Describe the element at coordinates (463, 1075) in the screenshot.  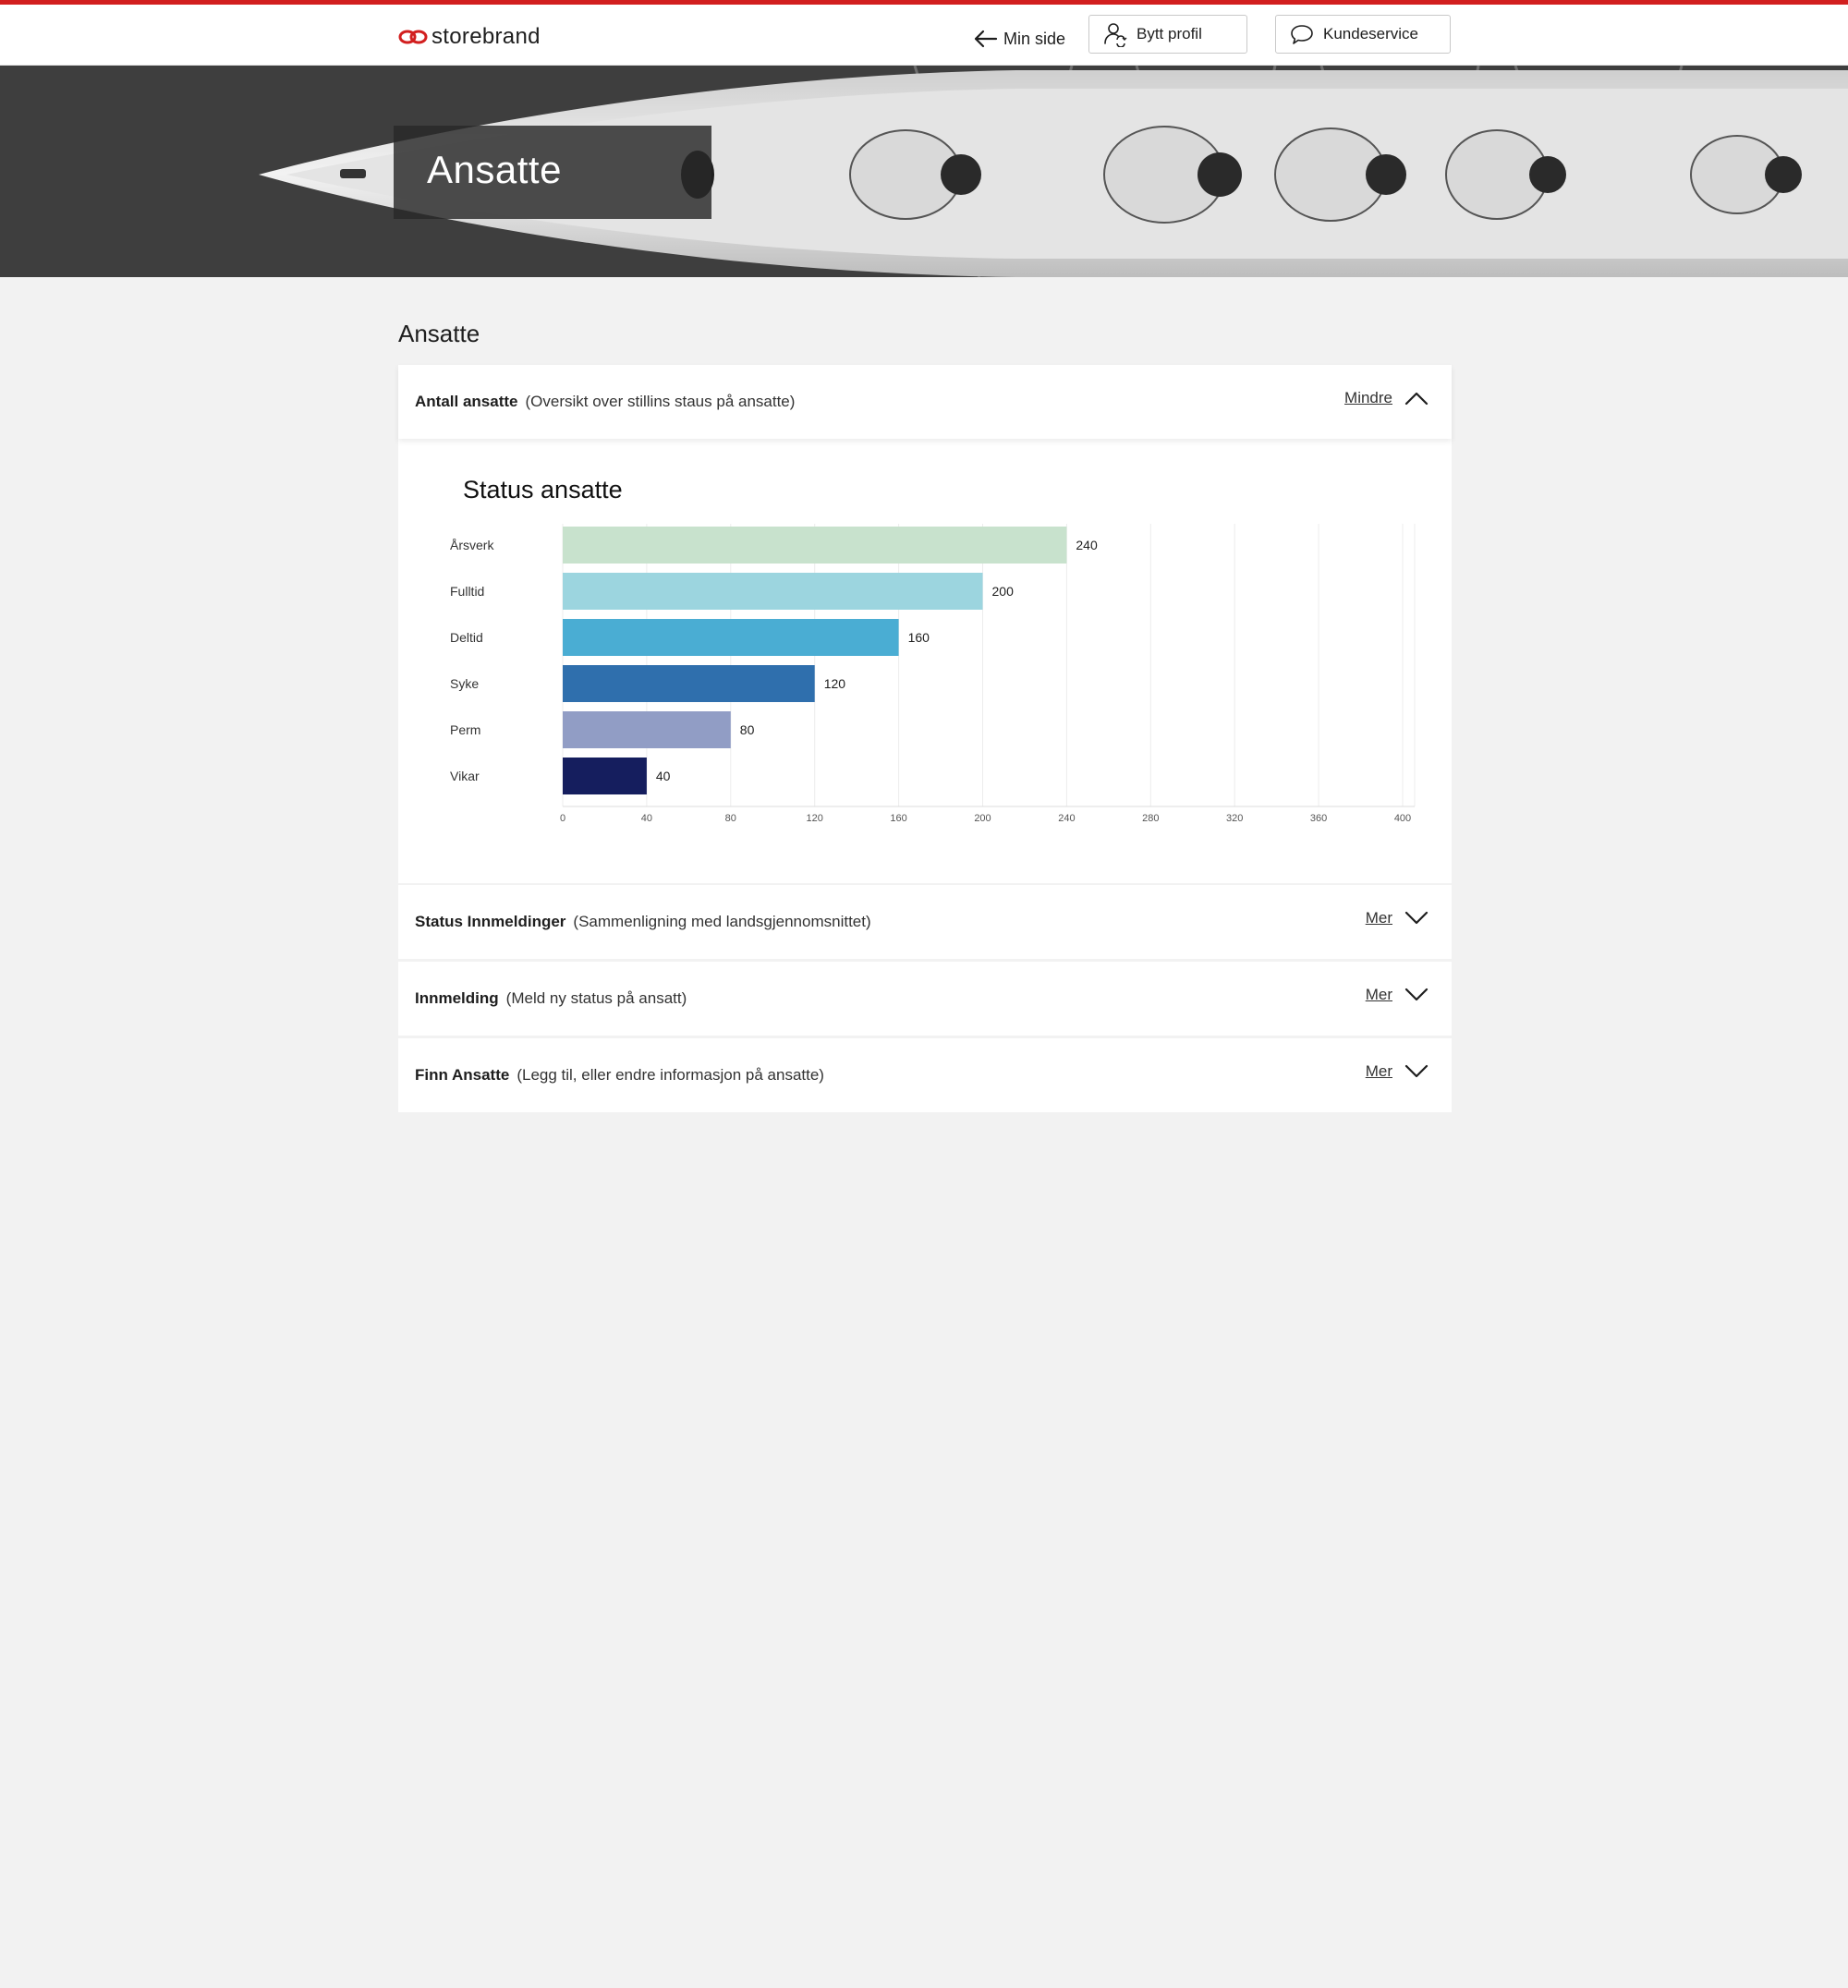
I see `accordion-title: Finn Ansatte` at that location.